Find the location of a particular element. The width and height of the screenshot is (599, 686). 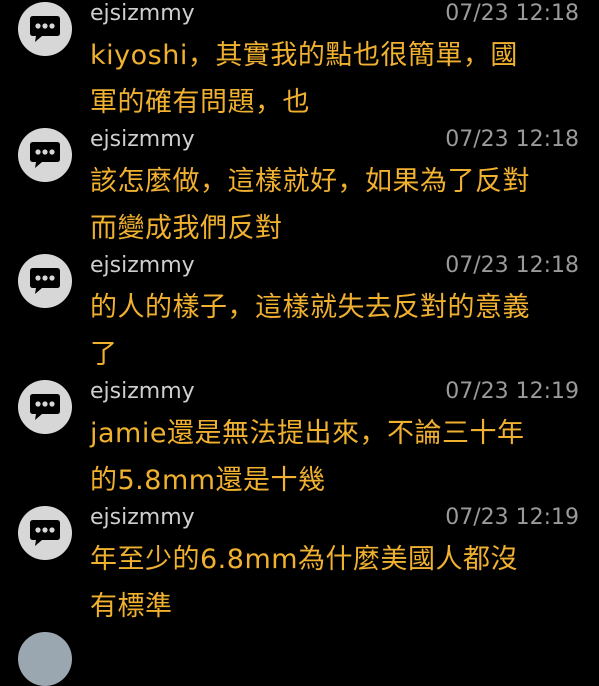

comment-text: 該怎麼做，這樣就好，如果為了反對 而變成我們反對 is located at coordinates (338, 205).